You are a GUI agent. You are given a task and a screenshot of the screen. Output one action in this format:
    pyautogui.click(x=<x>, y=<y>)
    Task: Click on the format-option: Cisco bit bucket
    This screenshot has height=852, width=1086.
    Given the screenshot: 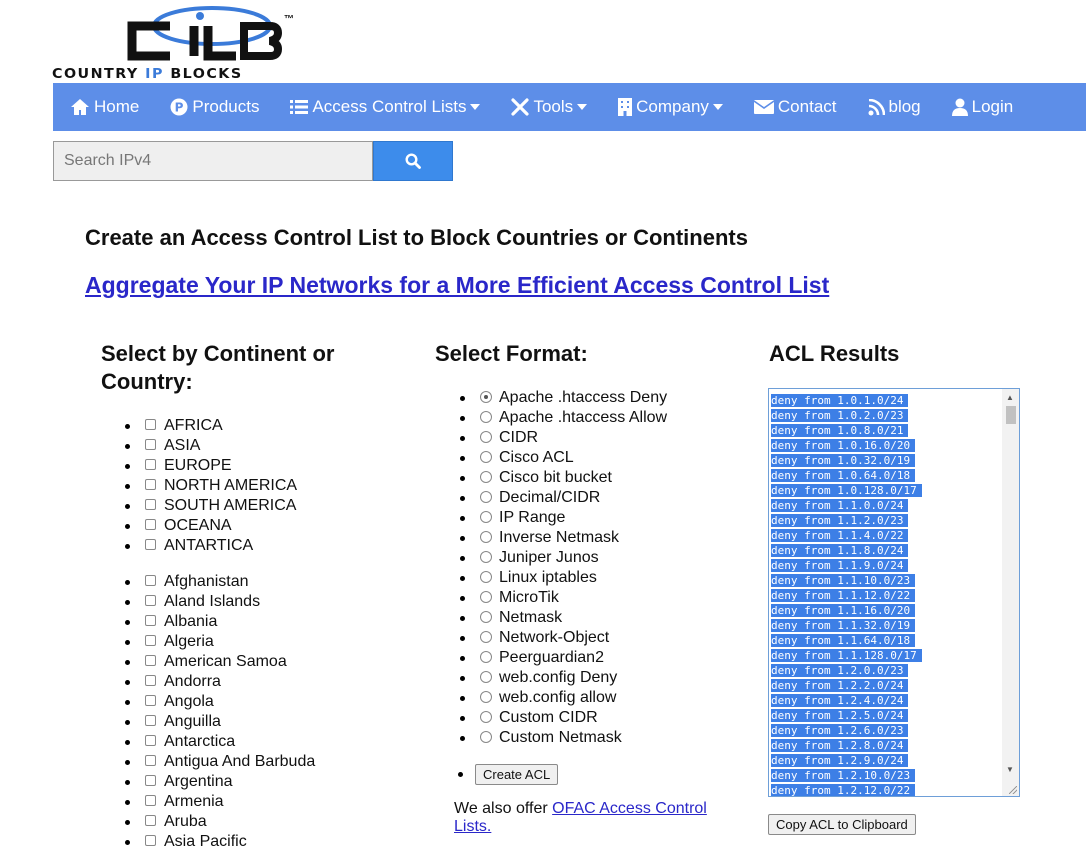 What is the action you would take?
    pyautogui.click(x=539, y=478)
    